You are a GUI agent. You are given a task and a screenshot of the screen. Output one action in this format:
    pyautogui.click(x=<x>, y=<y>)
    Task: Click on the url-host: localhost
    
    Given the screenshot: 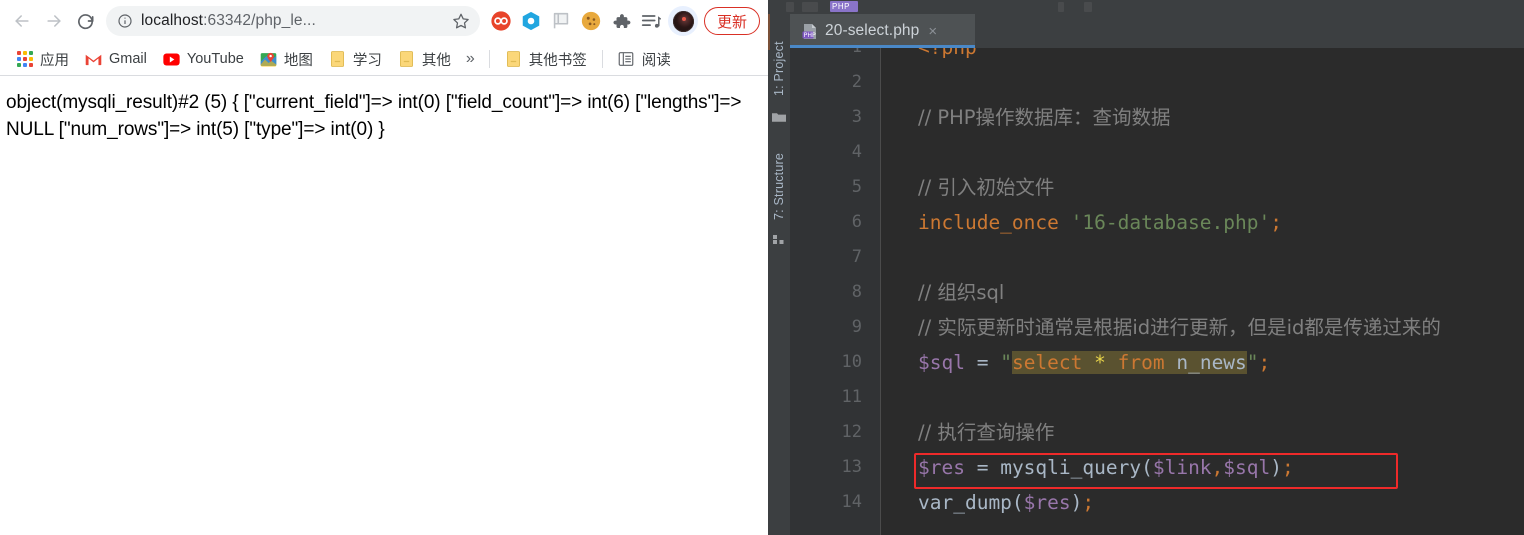 What is the action you would take?
    pyautogui.click(x=172, y=20)
    